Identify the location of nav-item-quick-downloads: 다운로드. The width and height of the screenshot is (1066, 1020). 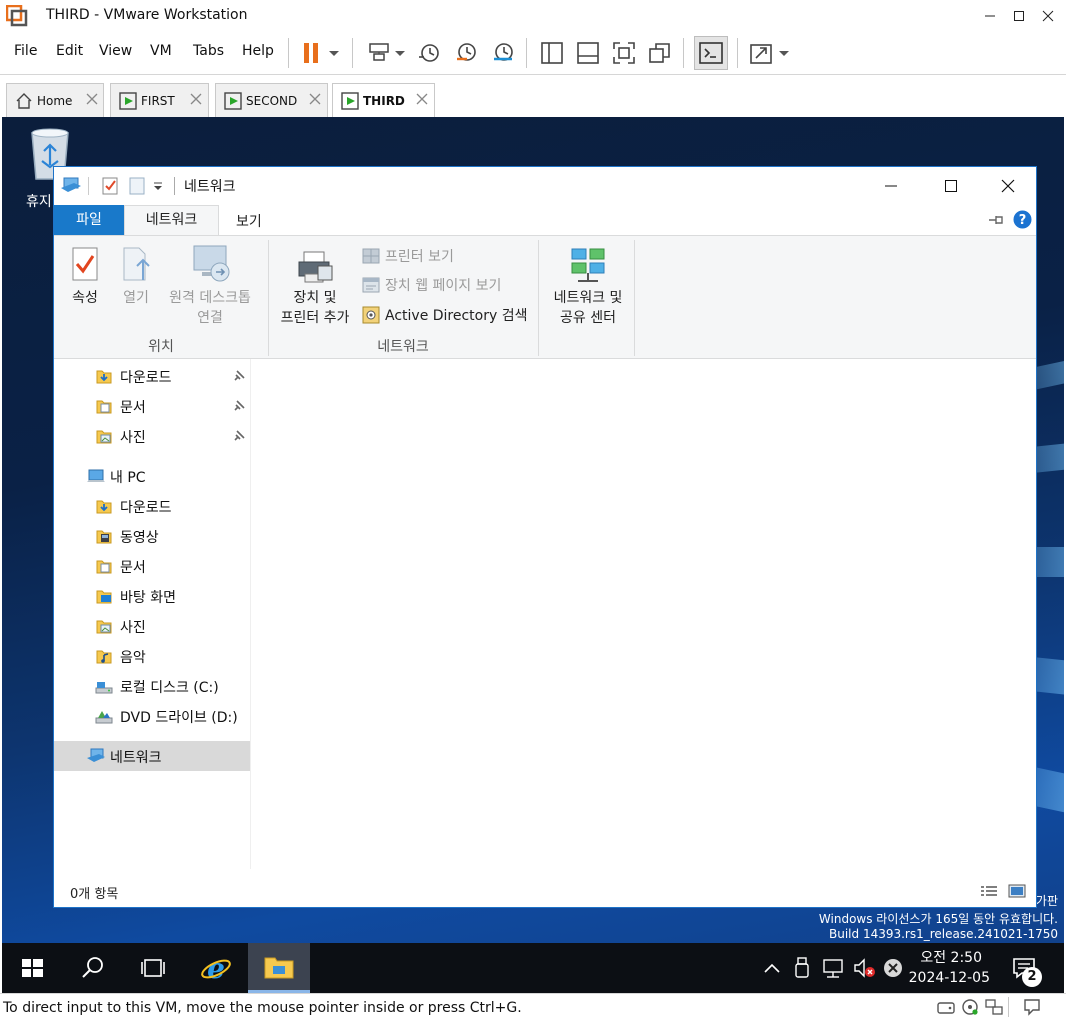
(152, 376).